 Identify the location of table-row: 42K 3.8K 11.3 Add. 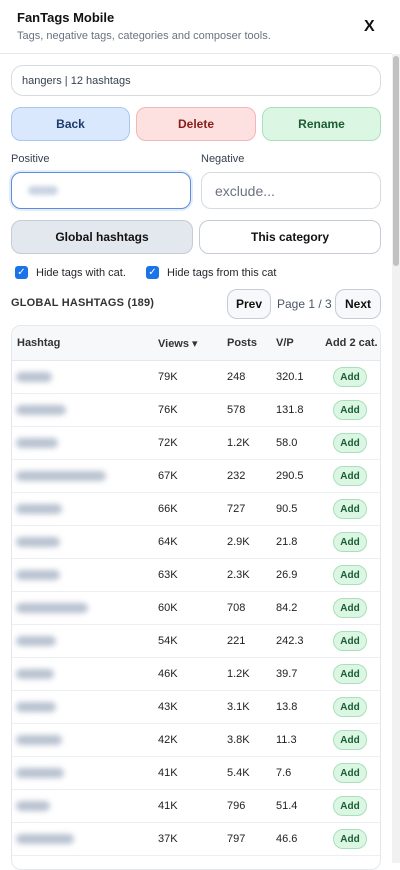
(196, 740).